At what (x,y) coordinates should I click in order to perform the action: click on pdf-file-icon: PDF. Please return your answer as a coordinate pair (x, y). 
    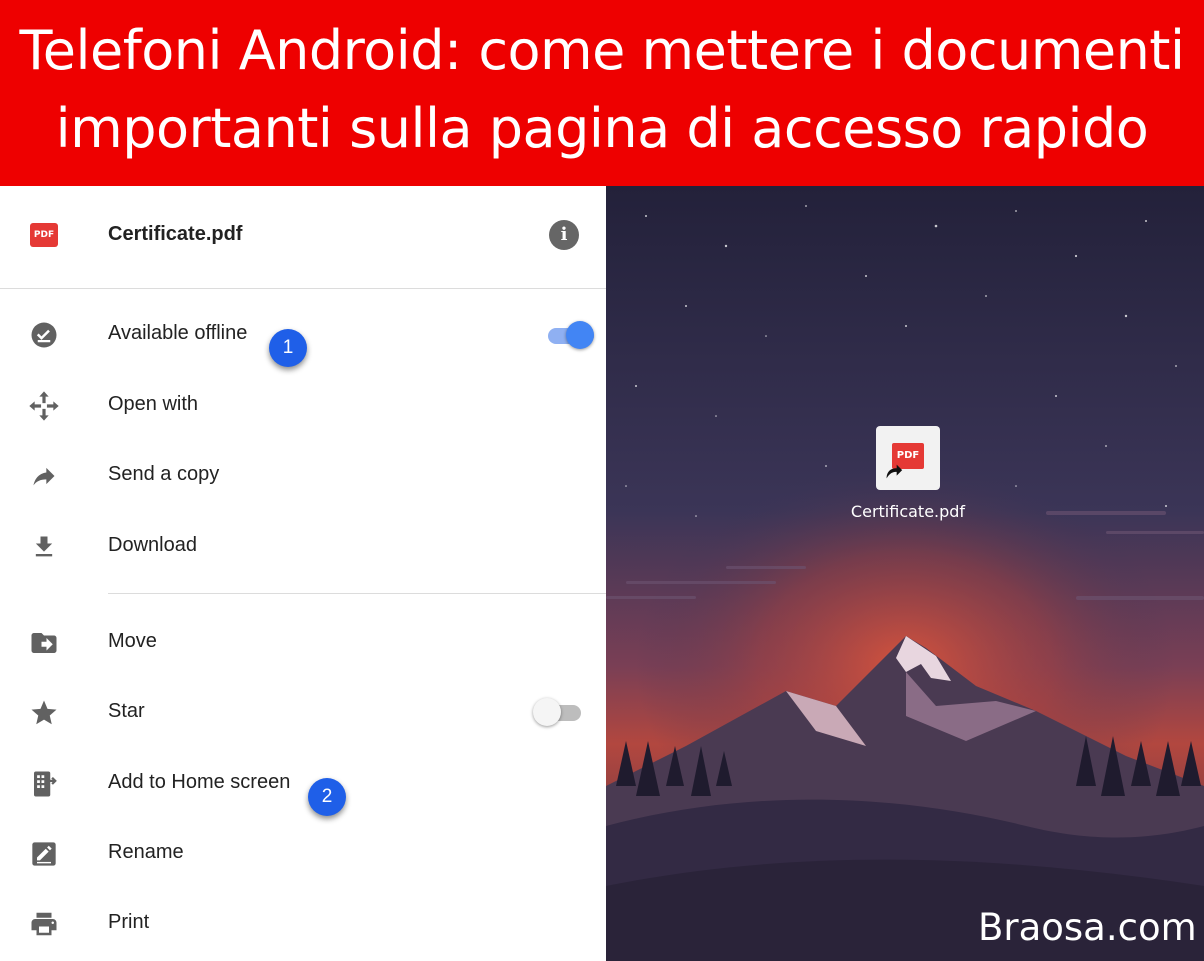
    Looking at the image, I should click on (44, 235).